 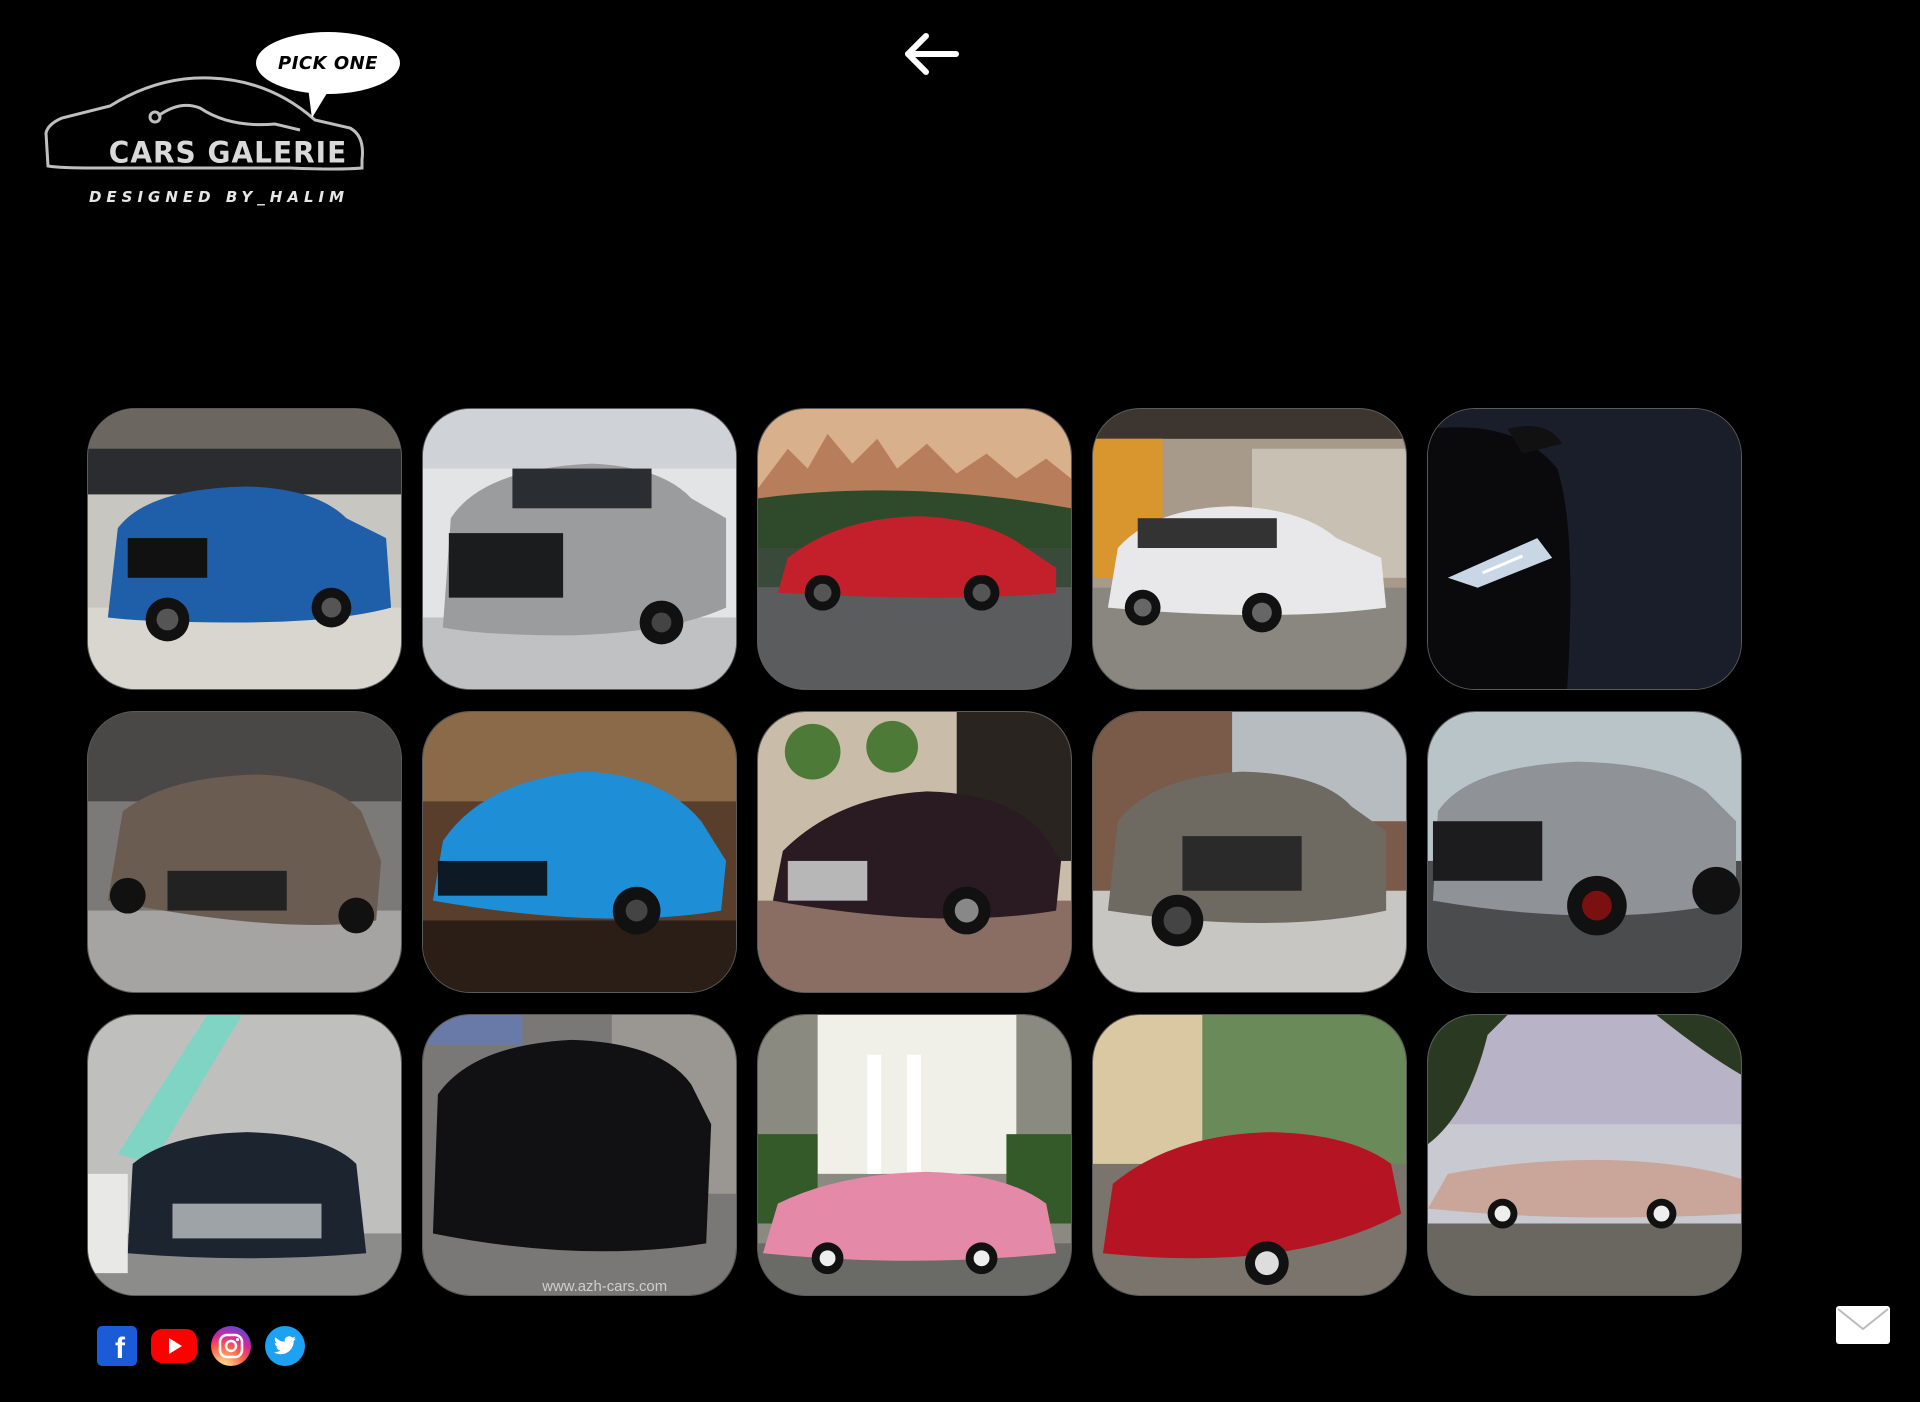 I want to click on facebook-icon: f, so click(x=117, y=1346).